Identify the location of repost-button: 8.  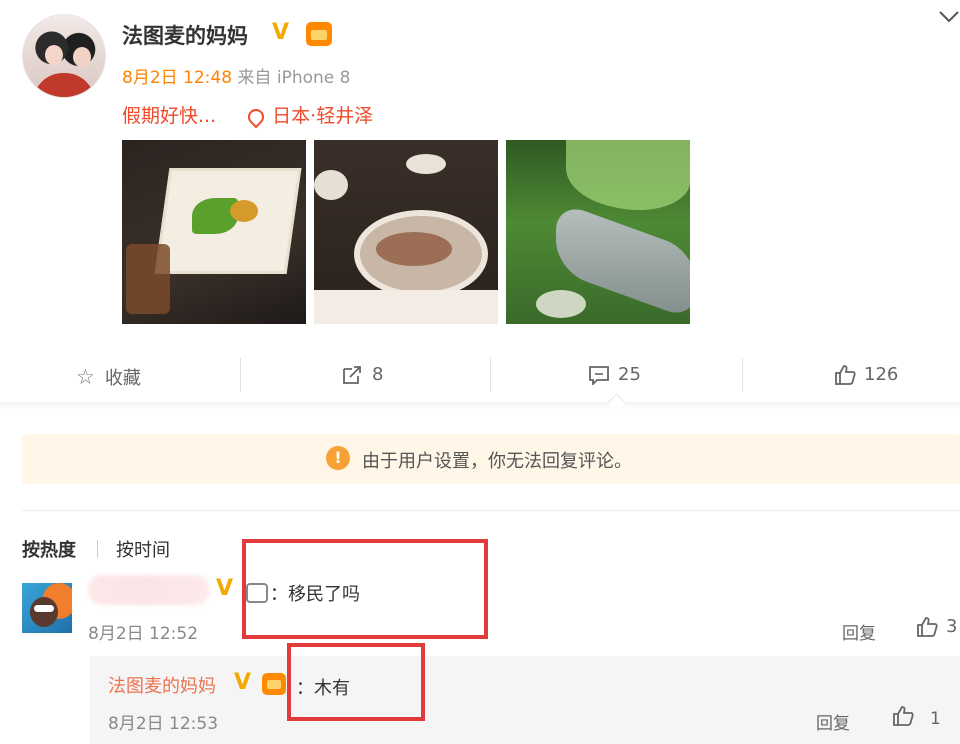
(362, 374).